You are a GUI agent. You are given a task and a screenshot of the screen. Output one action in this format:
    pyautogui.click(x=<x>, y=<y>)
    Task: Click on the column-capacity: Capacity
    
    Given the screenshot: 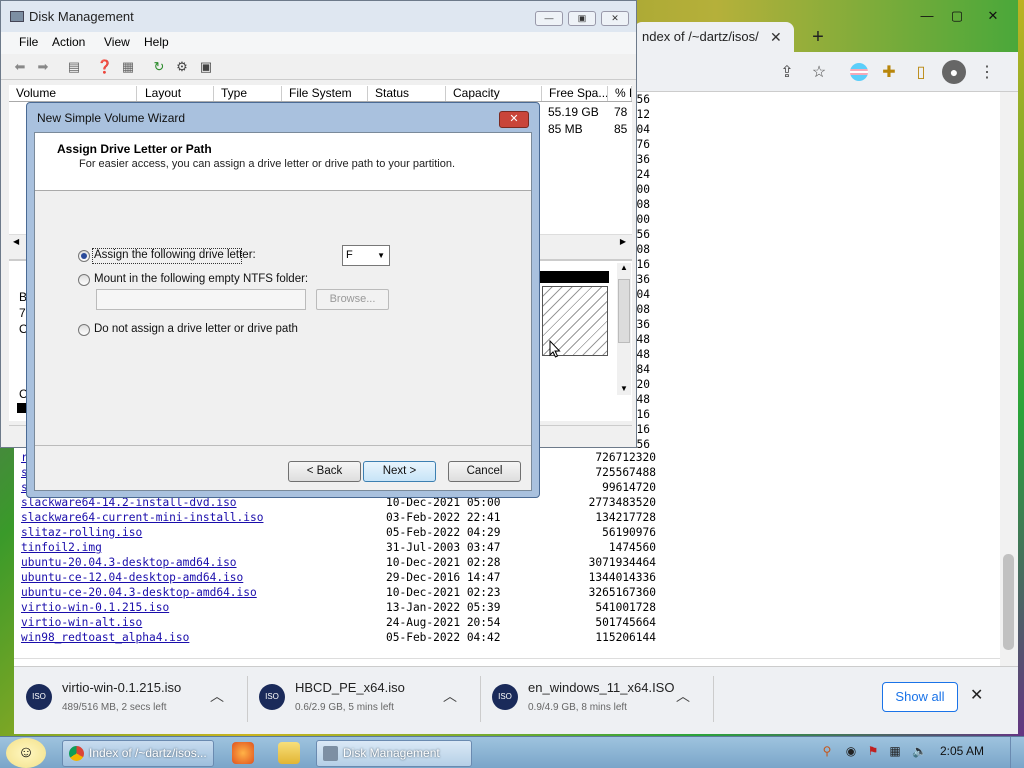 What is the action you would take?
    pyautogui.click(x=494, y=93)
    